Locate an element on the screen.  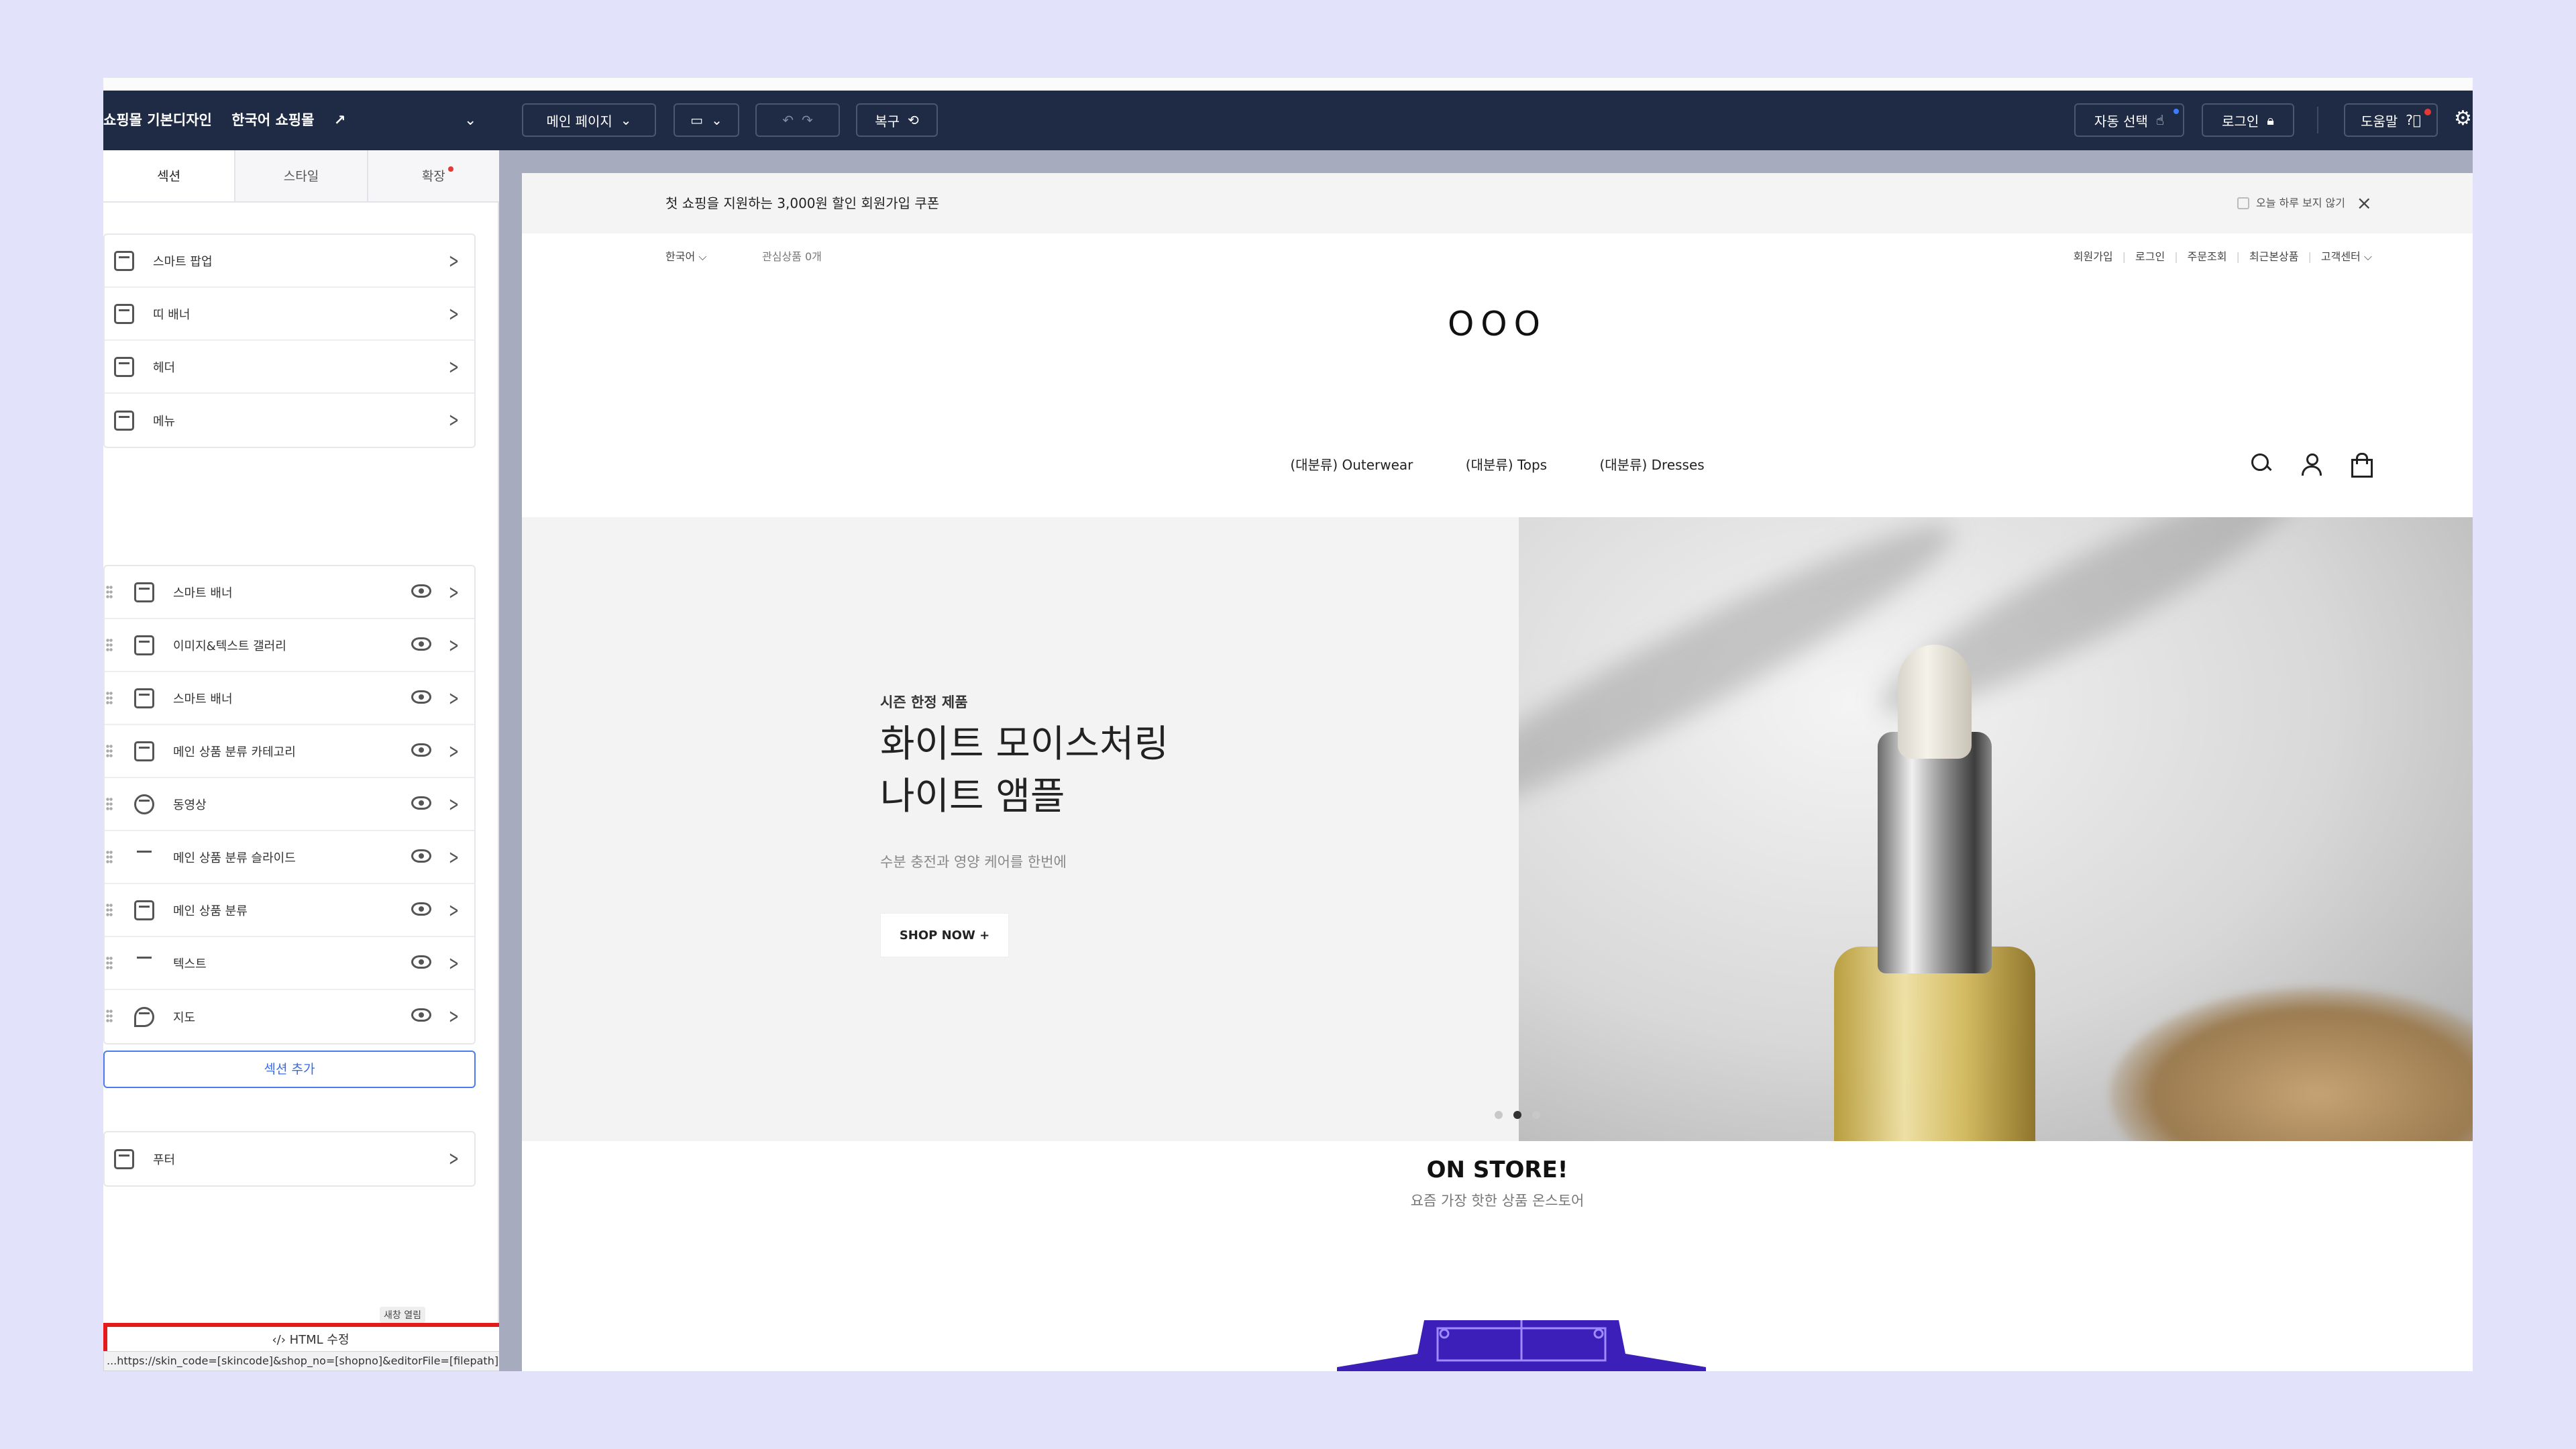
login-button: 로그인 🔒︎ is located at coordinates (2248, 120).